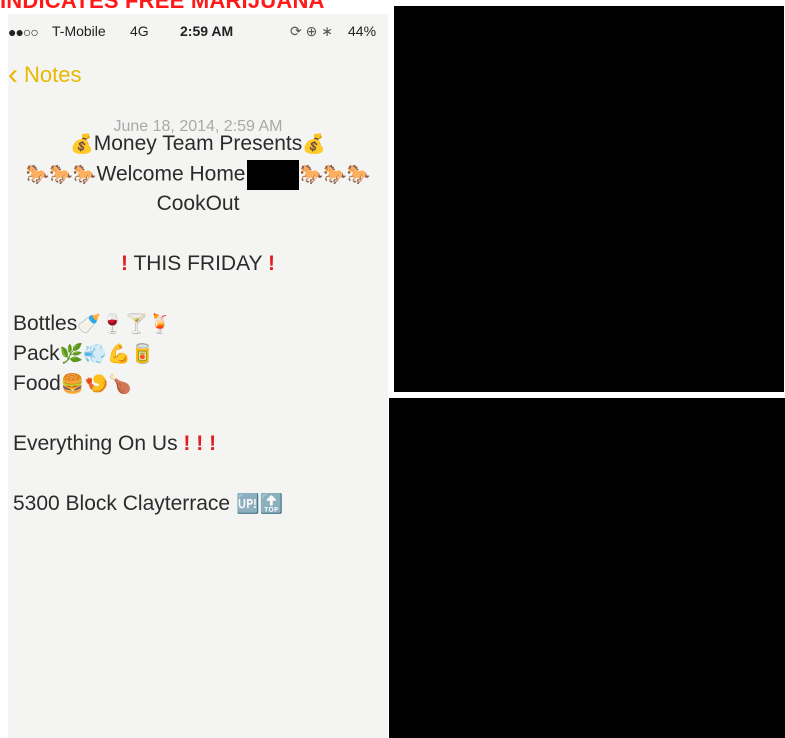  I want to click on drinks-icon: 🍼🍷🍸🍹, so click(124, 324).